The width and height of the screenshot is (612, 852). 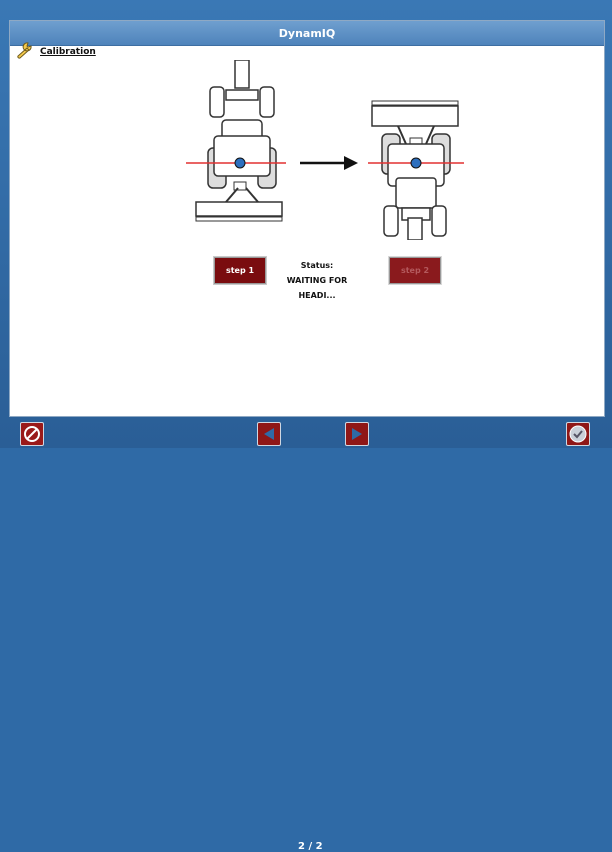 I want to click on direction-arrow, so click(x=329, y=163).